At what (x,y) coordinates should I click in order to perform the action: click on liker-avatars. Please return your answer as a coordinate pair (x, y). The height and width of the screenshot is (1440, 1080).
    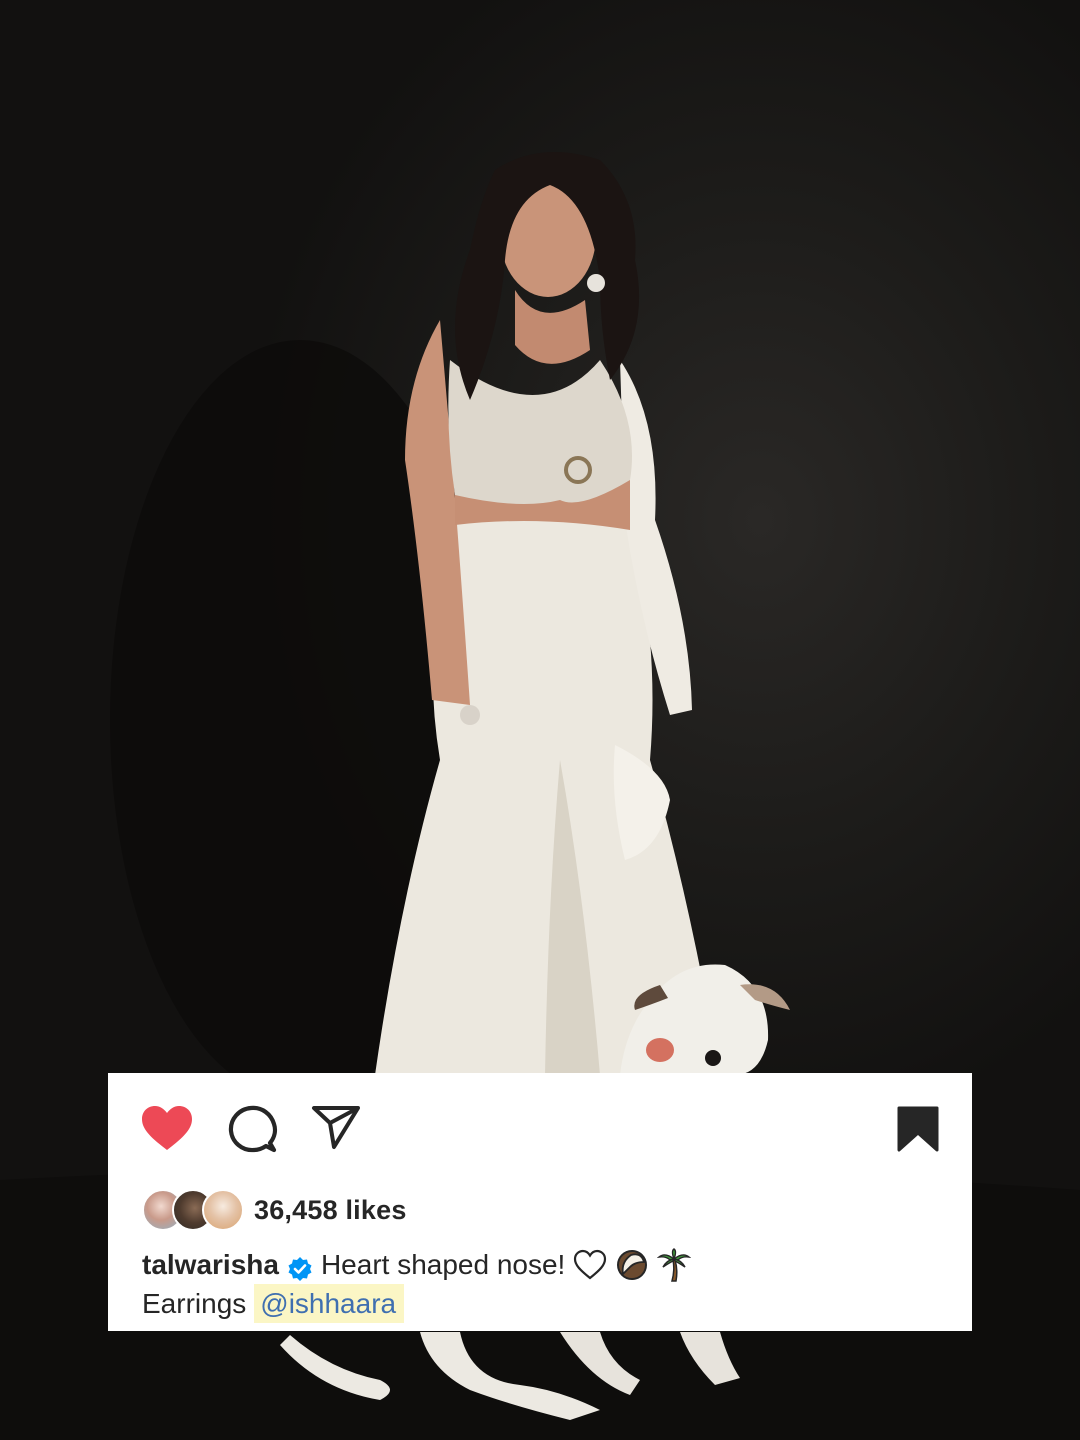
    Looking at the image, I should click on (196, 1210).